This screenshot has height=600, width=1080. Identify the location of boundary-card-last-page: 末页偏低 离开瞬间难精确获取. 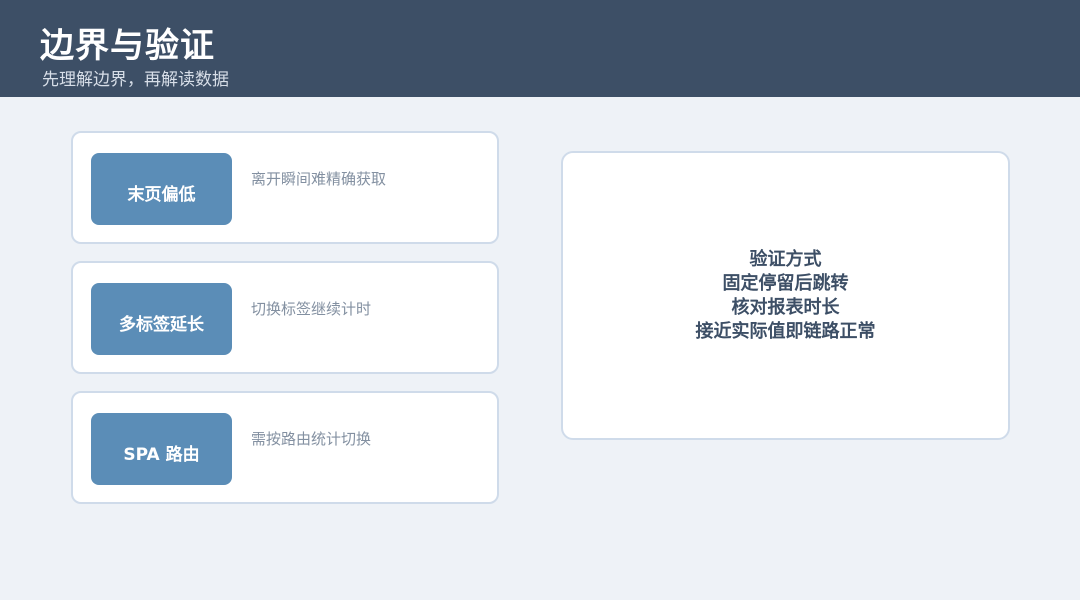
(285, 187).